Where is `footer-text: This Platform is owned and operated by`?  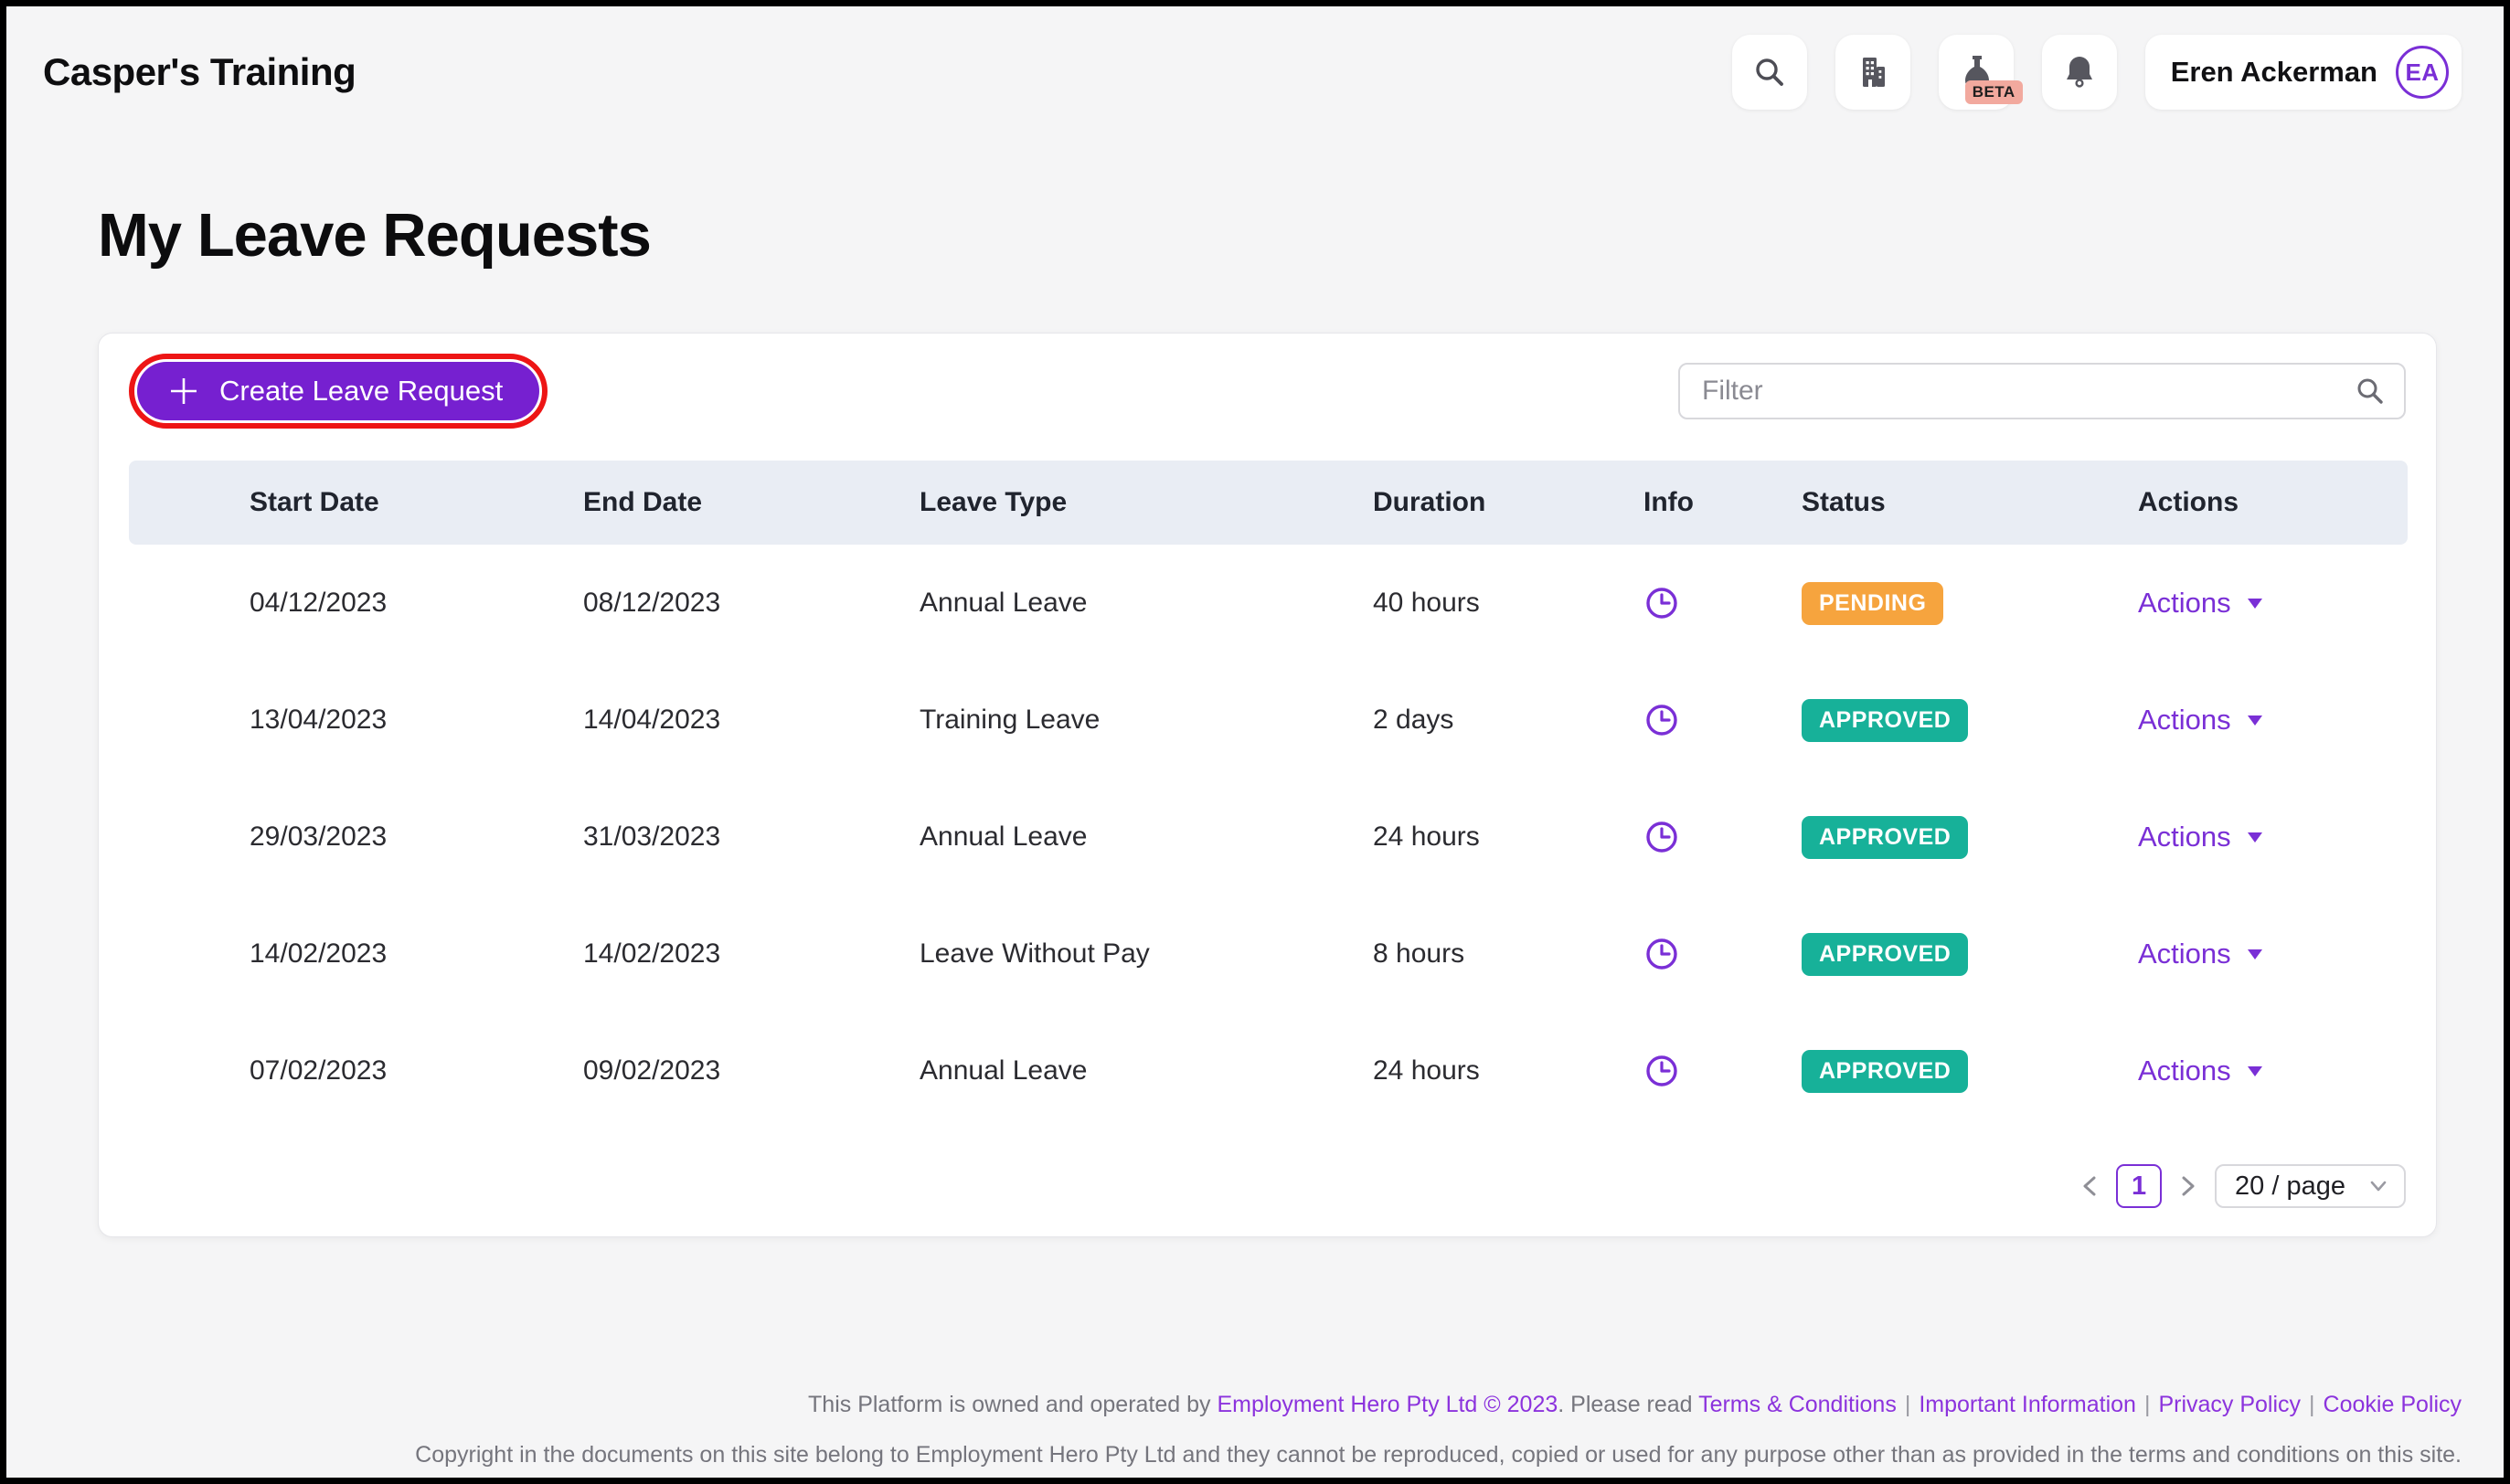
footer-text: This Platform is owned and operated by is located at coordinates (1013, 1404).